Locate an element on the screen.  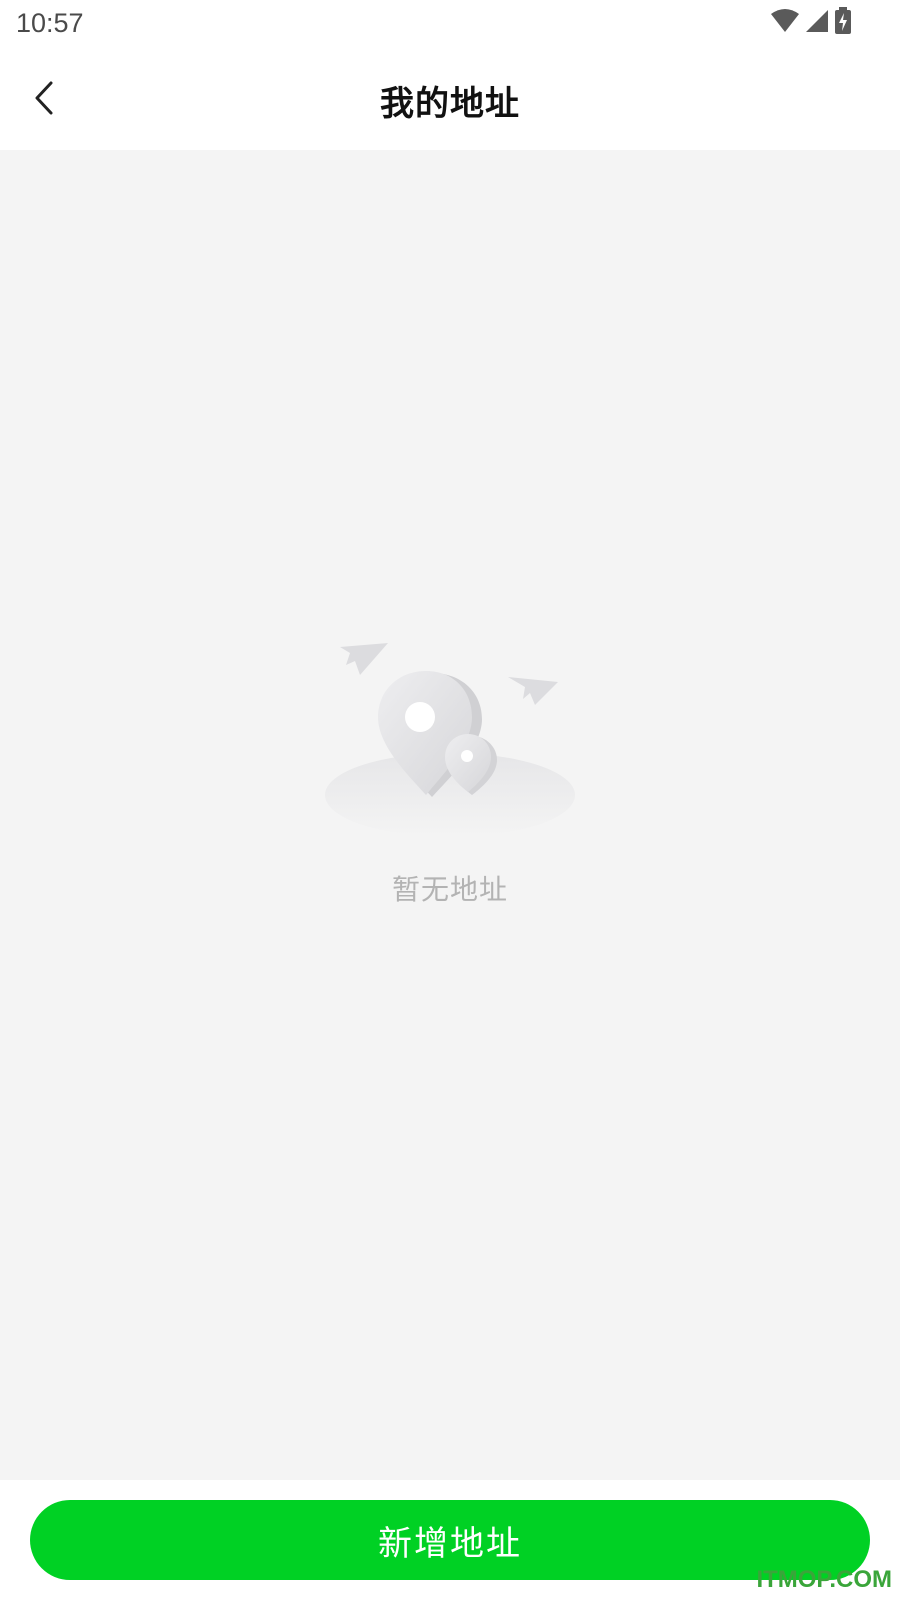
signal-icon is located at coordinates (817, 23).